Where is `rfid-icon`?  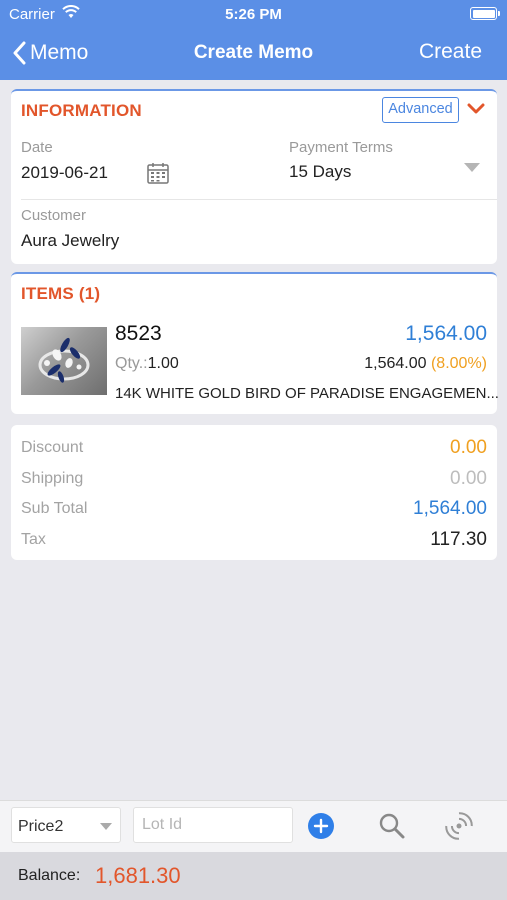 rfid-icon is located at coordinates (459, 826).